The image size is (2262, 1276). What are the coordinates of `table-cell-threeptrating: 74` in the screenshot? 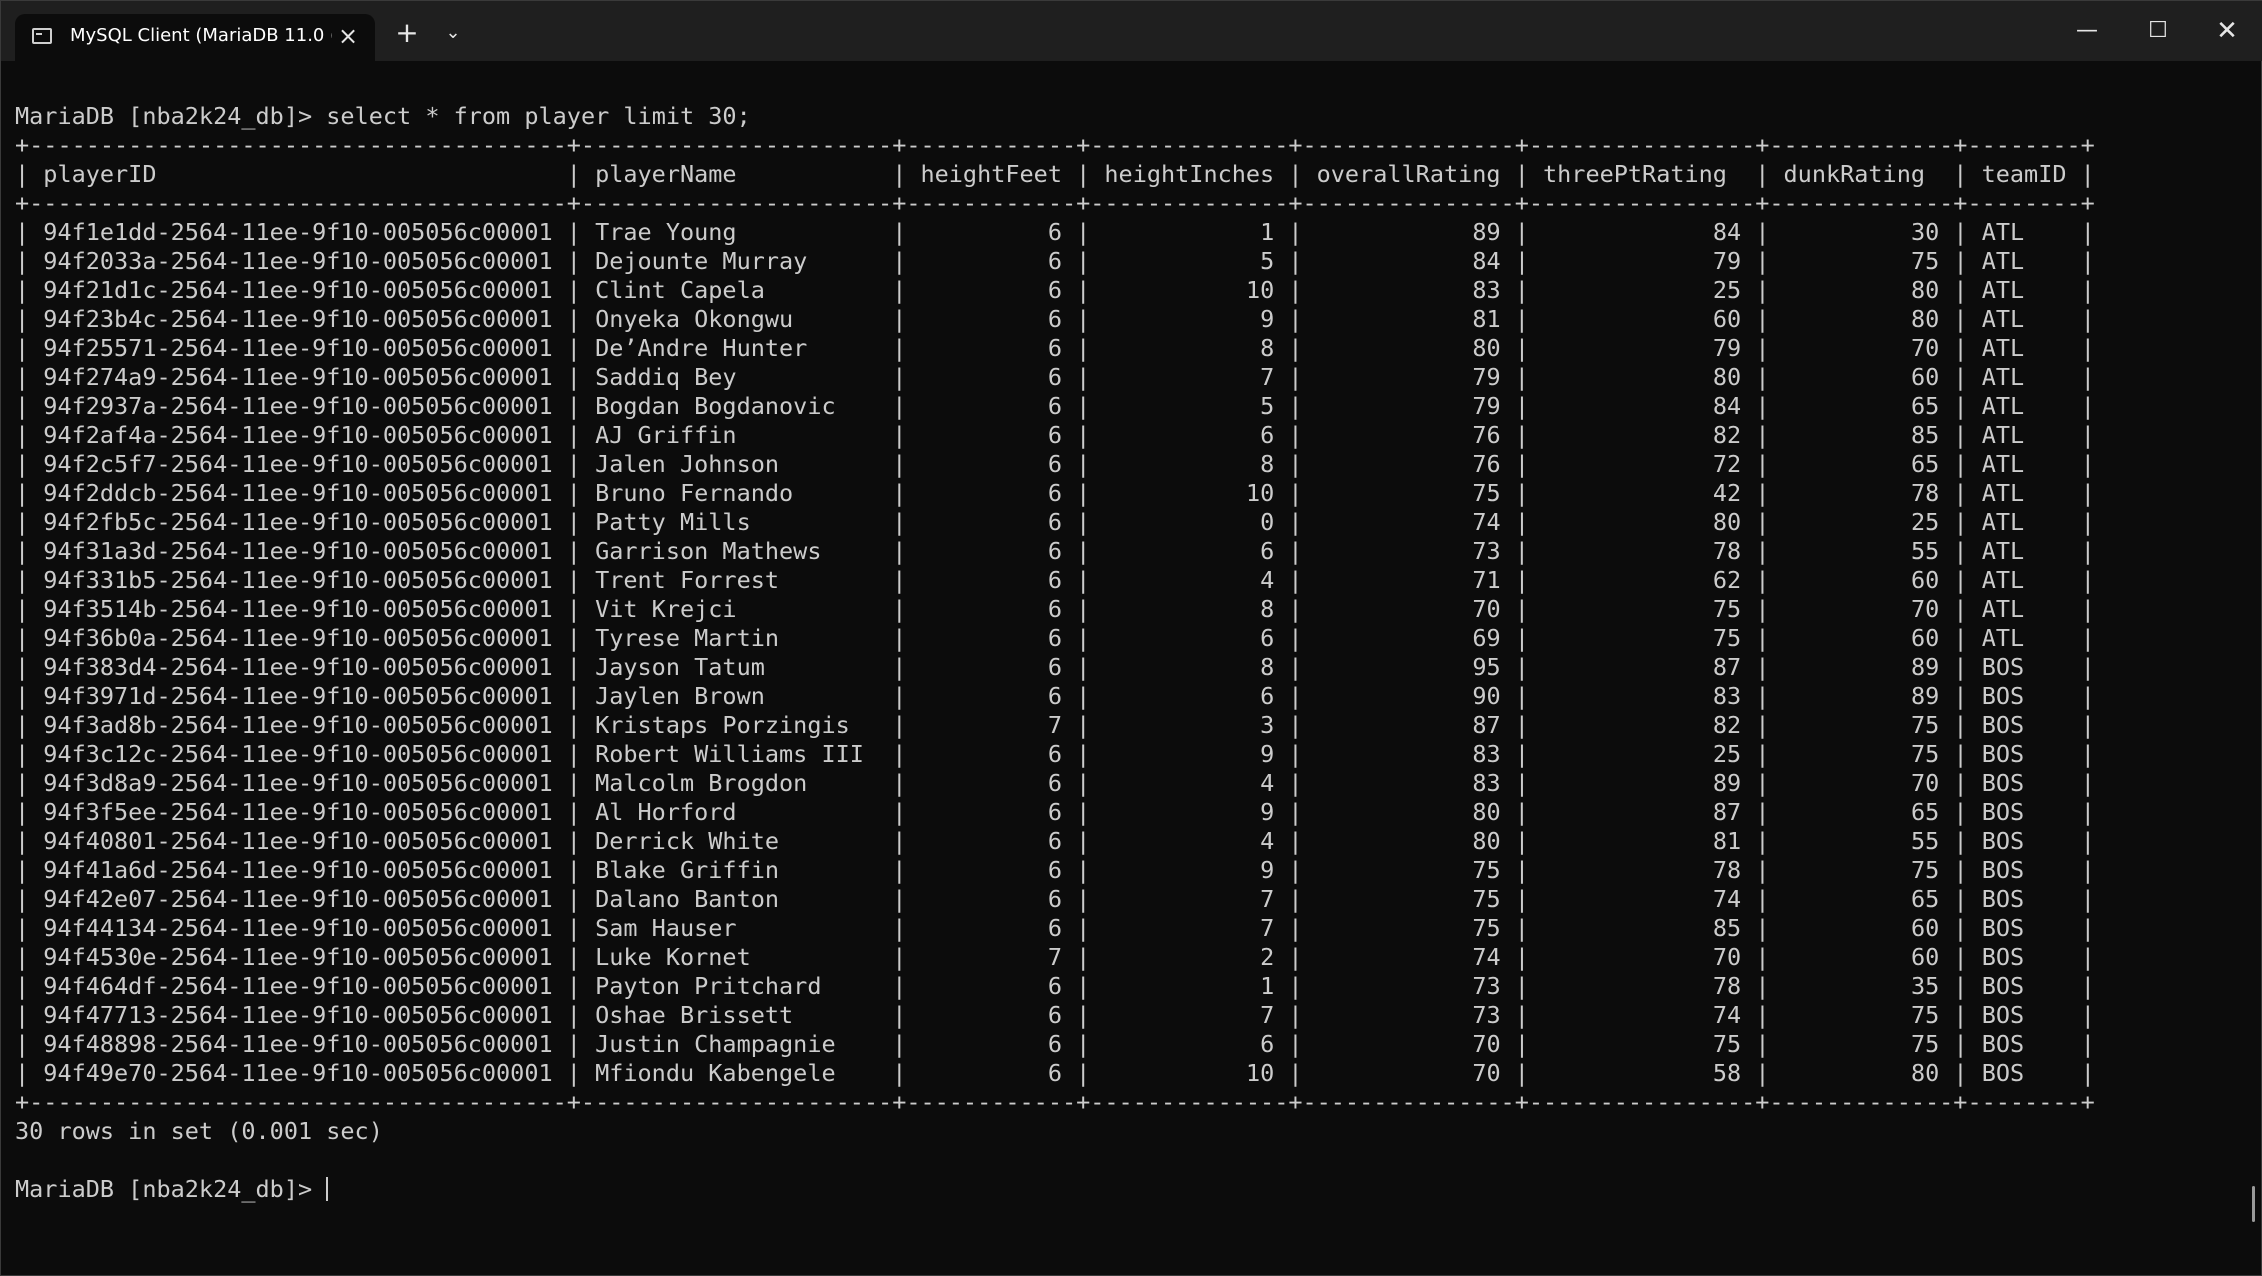 It's located at (1727, 899).